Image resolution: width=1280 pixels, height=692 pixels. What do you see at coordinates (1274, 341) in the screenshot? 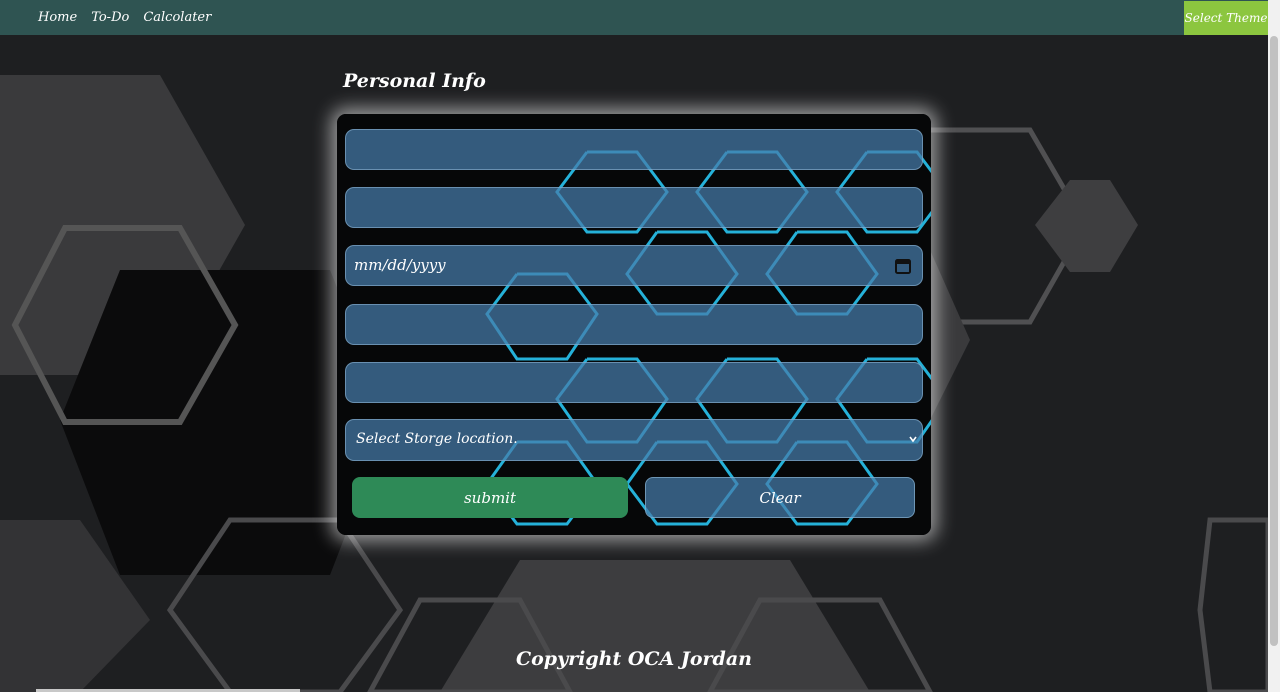
I see `scrollbar-thumb` at bounding box center [1274, 341].